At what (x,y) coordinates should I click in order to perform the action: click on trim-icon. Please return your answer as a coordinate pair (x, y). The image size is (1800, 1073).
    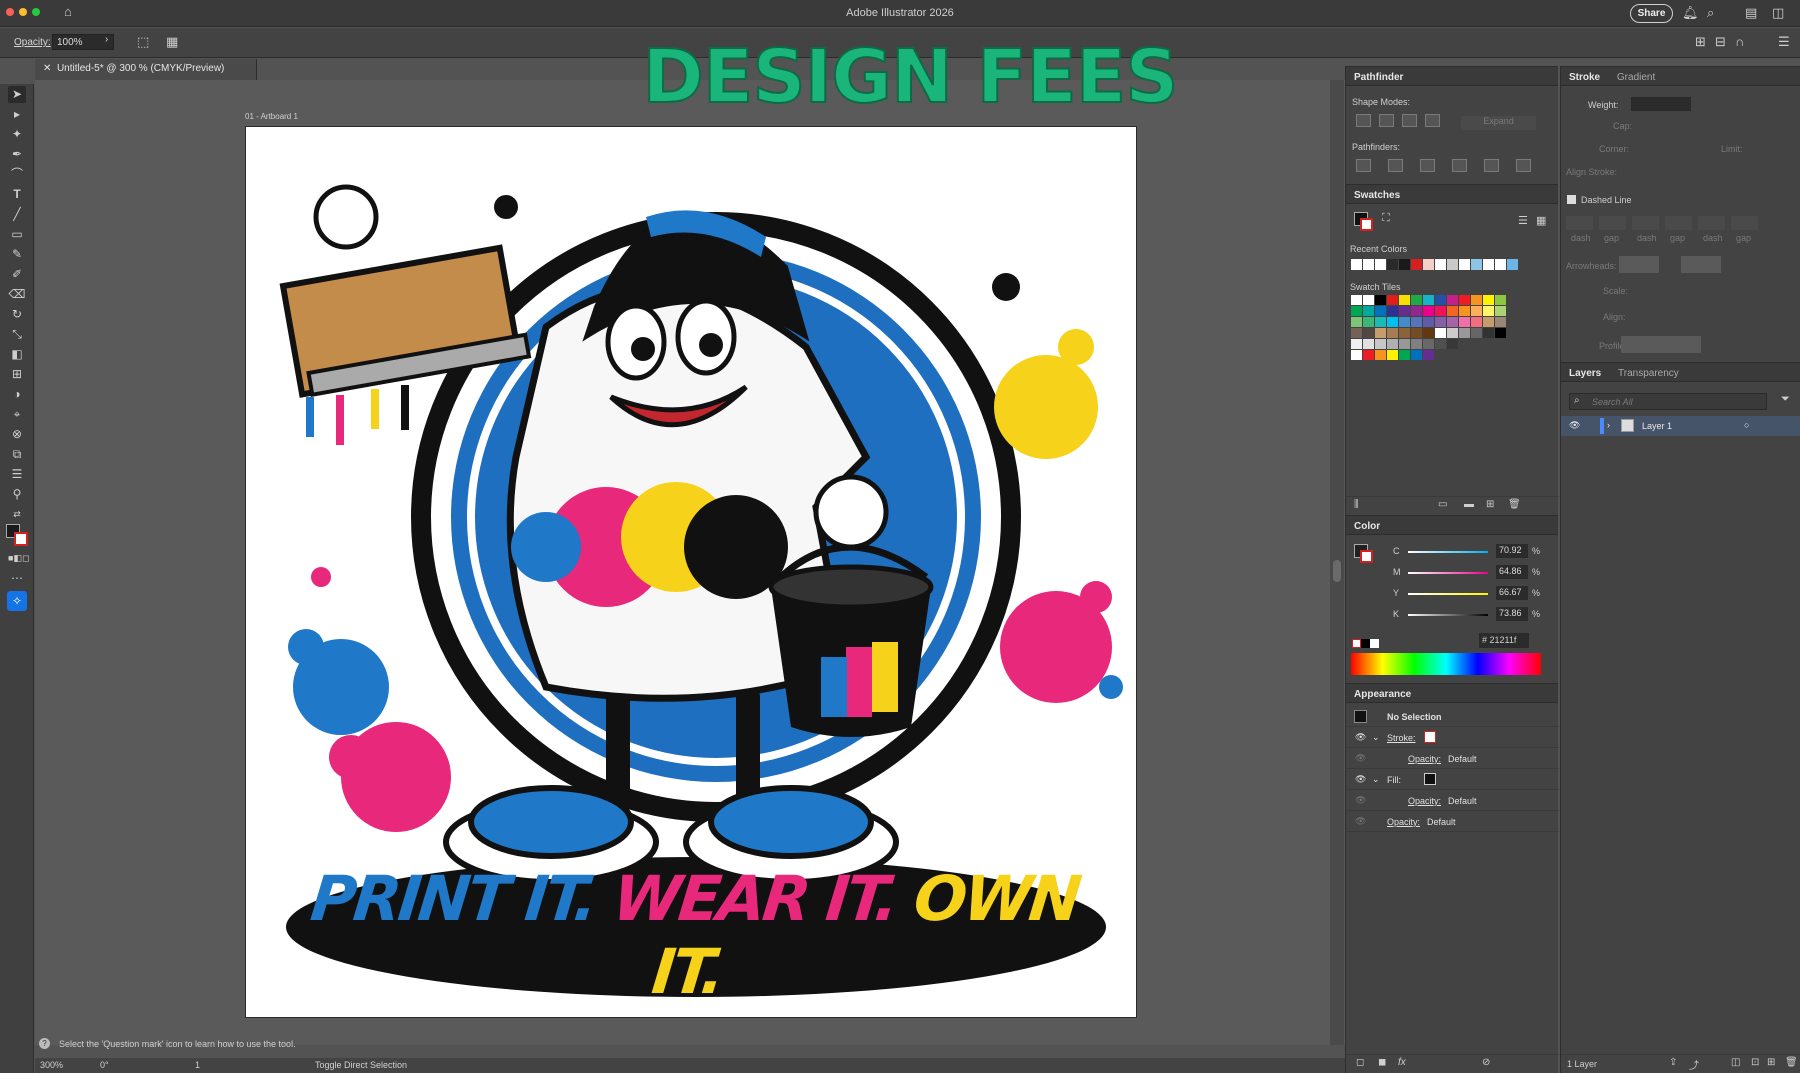
    Looking at the image, I should click on (1395, 165).